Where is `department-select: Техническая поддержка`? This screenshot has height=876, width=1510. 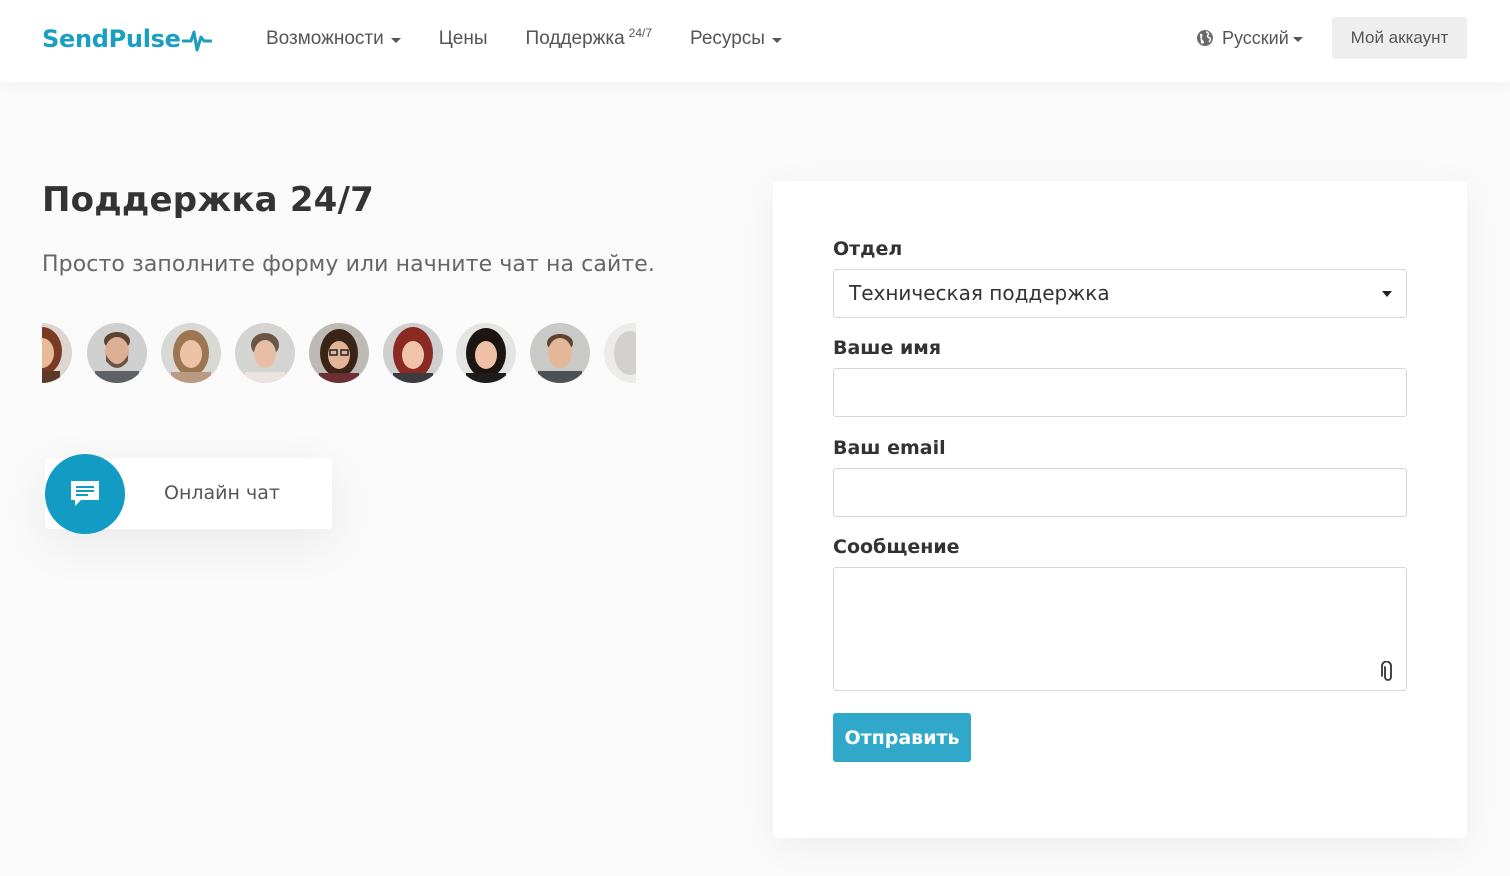
department-select: Техническая поддержка is located at coordinates (1120, 293).